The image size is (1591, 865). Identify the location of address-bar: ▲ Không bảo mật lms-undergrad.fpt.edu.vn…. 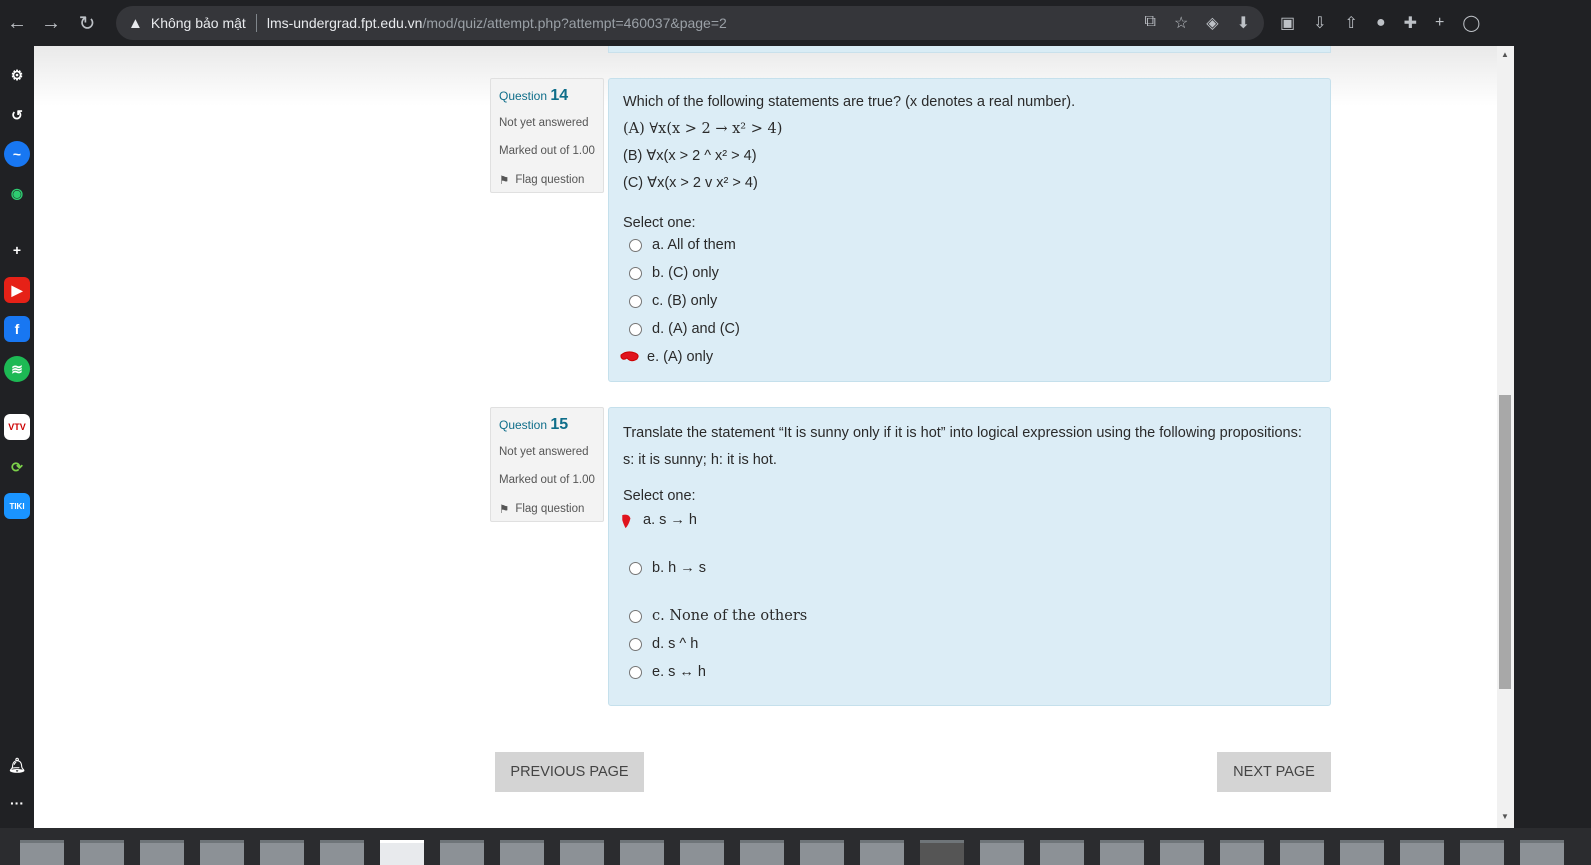
(690, 23).